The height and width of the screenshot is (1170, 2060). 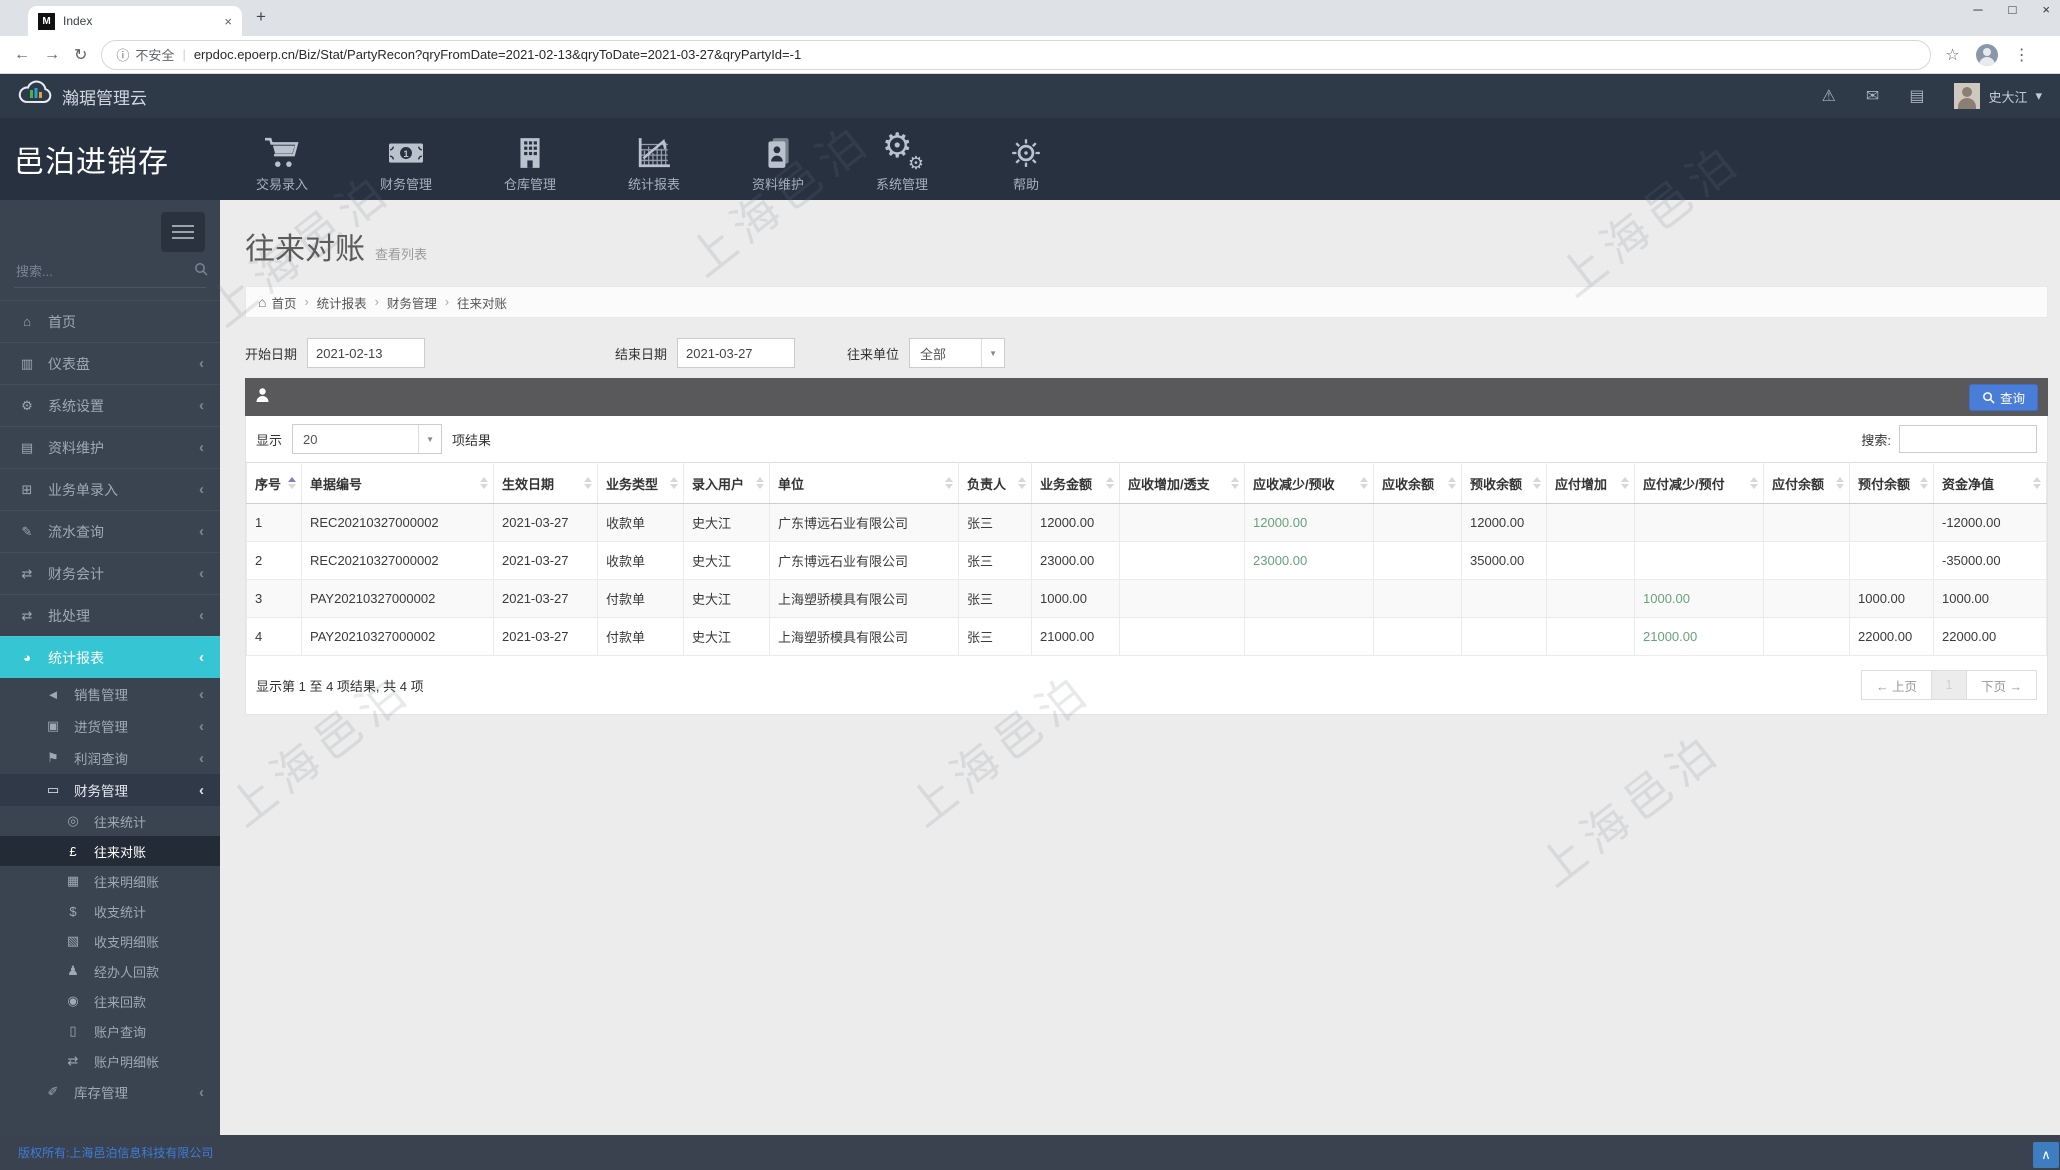 What do you see at coordinates (864, 483) in the screenshot?
I see `column-header: 单位` at bounding box center [864, 483].